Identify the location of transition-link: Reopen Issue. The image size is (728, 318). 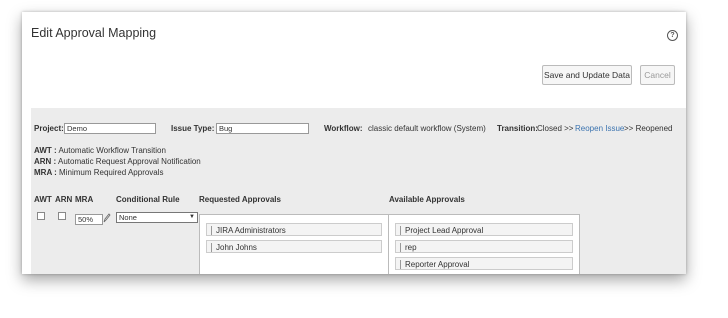
(599, 128).